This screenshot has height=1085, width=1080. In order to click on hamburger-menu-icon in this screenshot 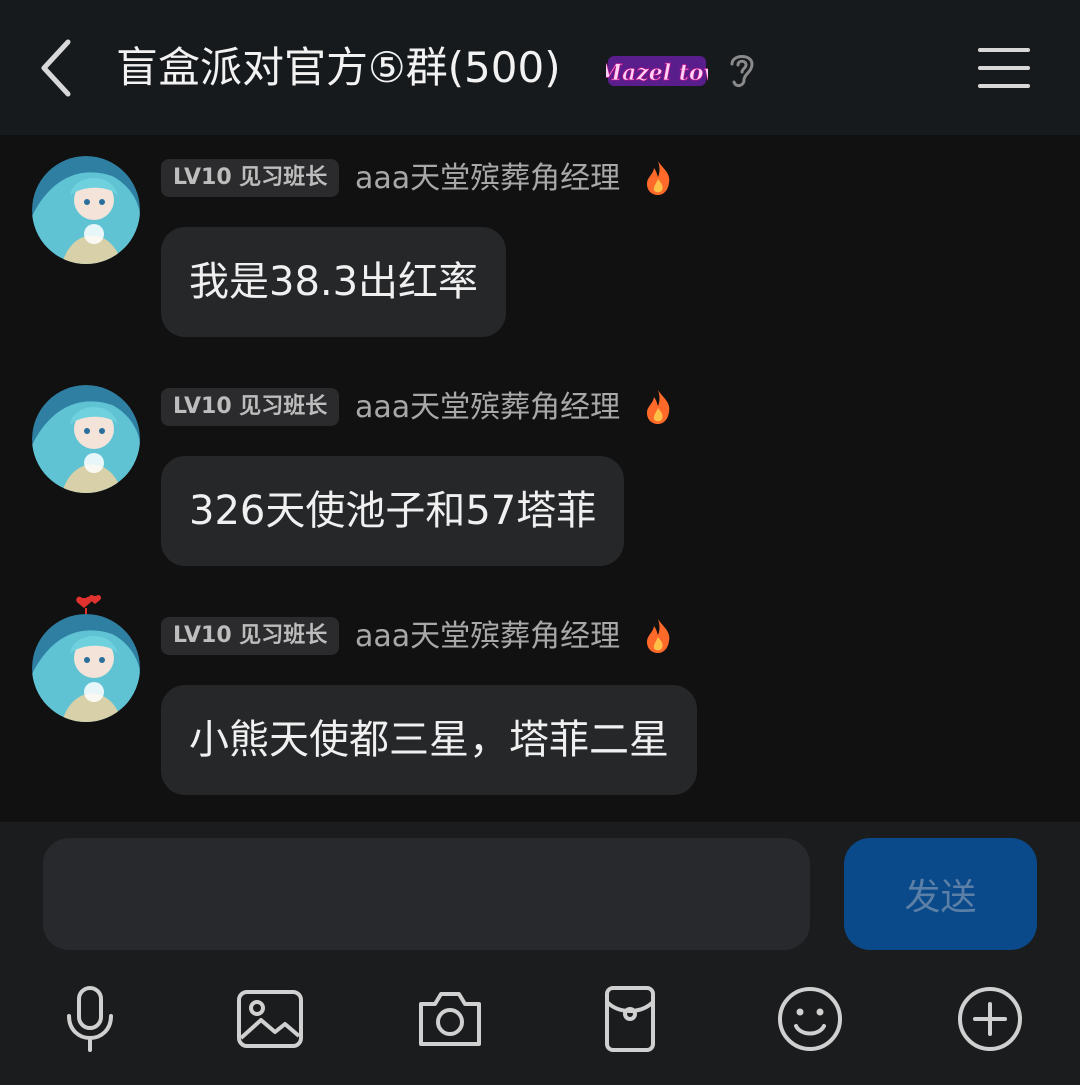, I will do `click(1004, 68)`.